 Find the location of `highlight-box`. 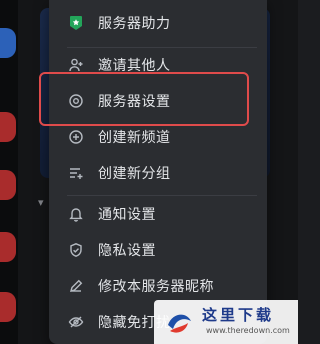

highlight-box is located at coordinates (144, 99).